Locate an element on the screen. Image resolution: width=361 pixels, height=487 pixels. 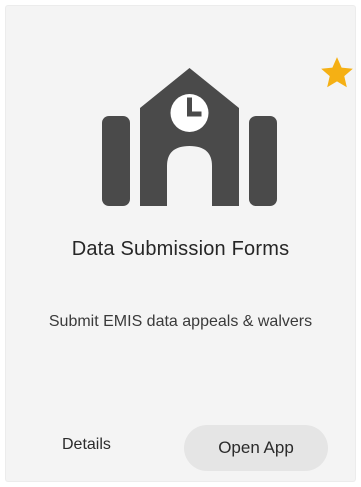
favorite-star-icon is located at coordinates (337, 73).